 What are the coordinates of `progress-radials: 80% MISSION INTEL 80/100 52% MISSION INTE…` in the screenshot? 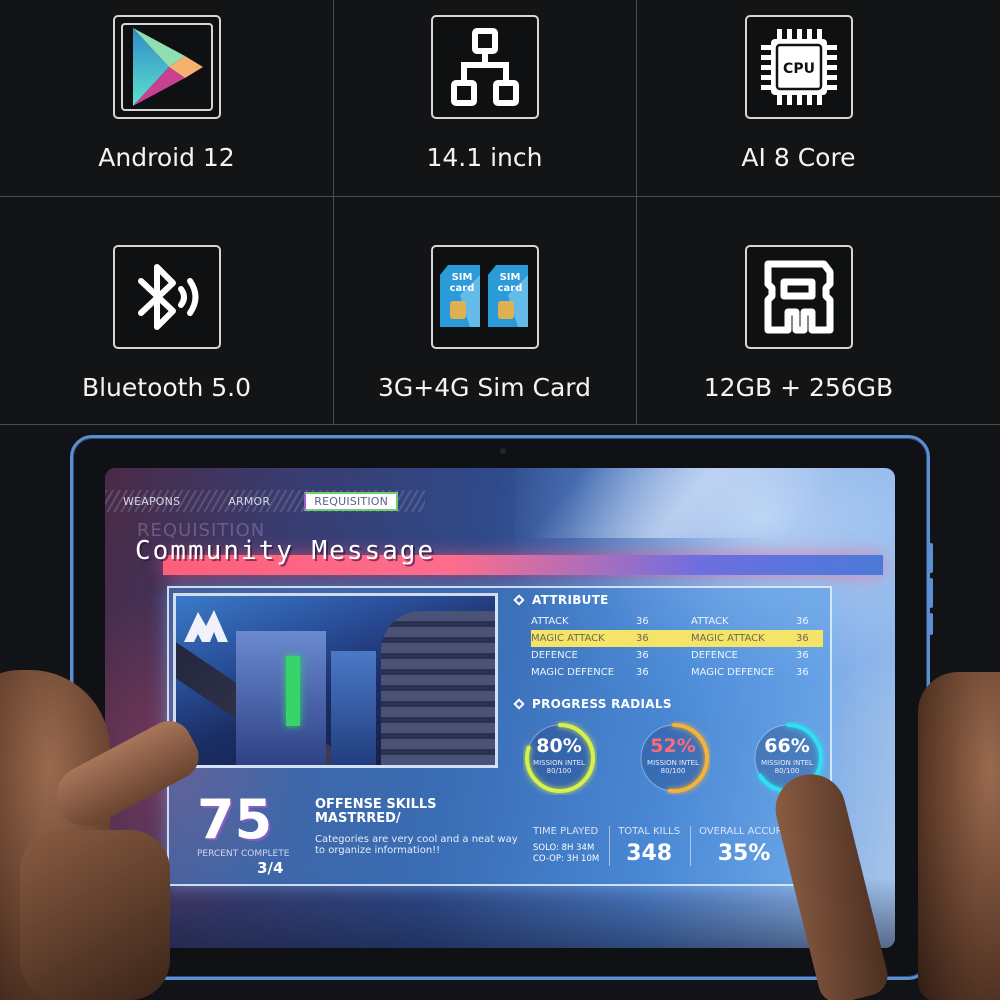 It's located at (673, 758).